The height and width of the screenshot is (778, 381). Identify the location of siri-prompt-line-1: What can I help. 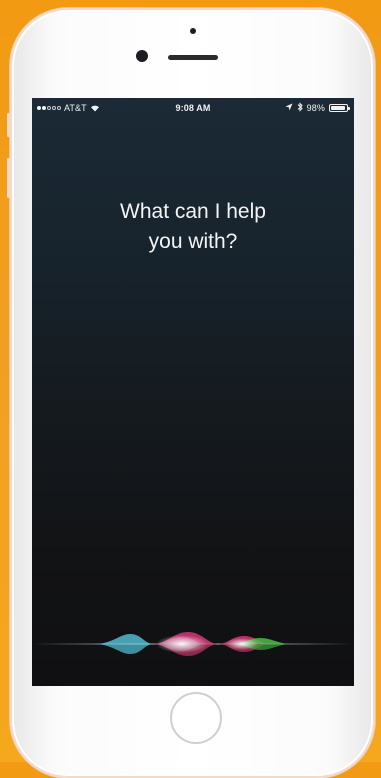
(193, 211).